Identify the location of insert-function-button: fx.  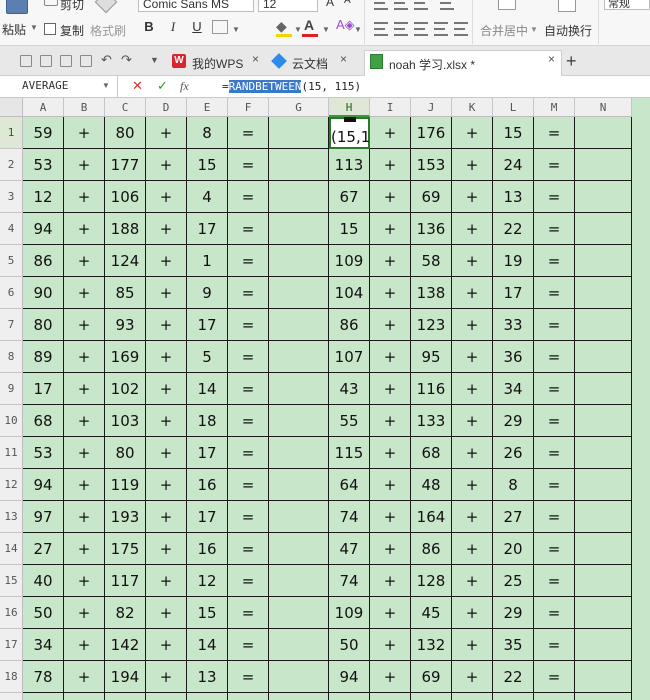
(184, 86).